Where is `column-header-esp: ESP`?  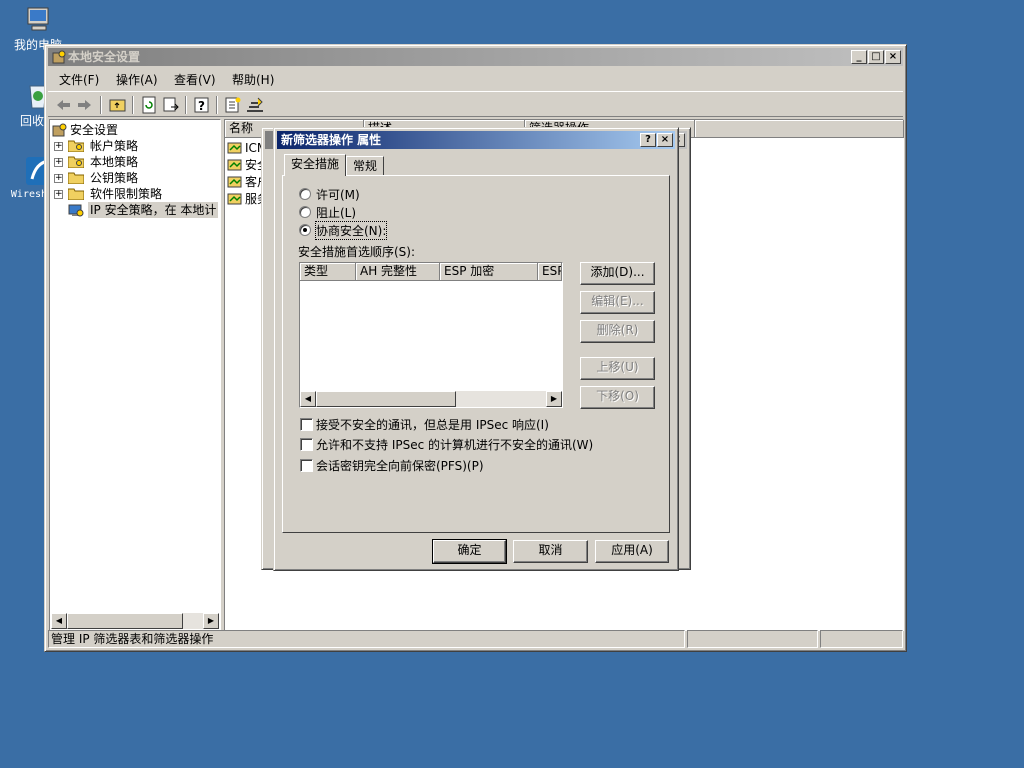 column-header-esp: ESP is located at coordinates (550, 272).